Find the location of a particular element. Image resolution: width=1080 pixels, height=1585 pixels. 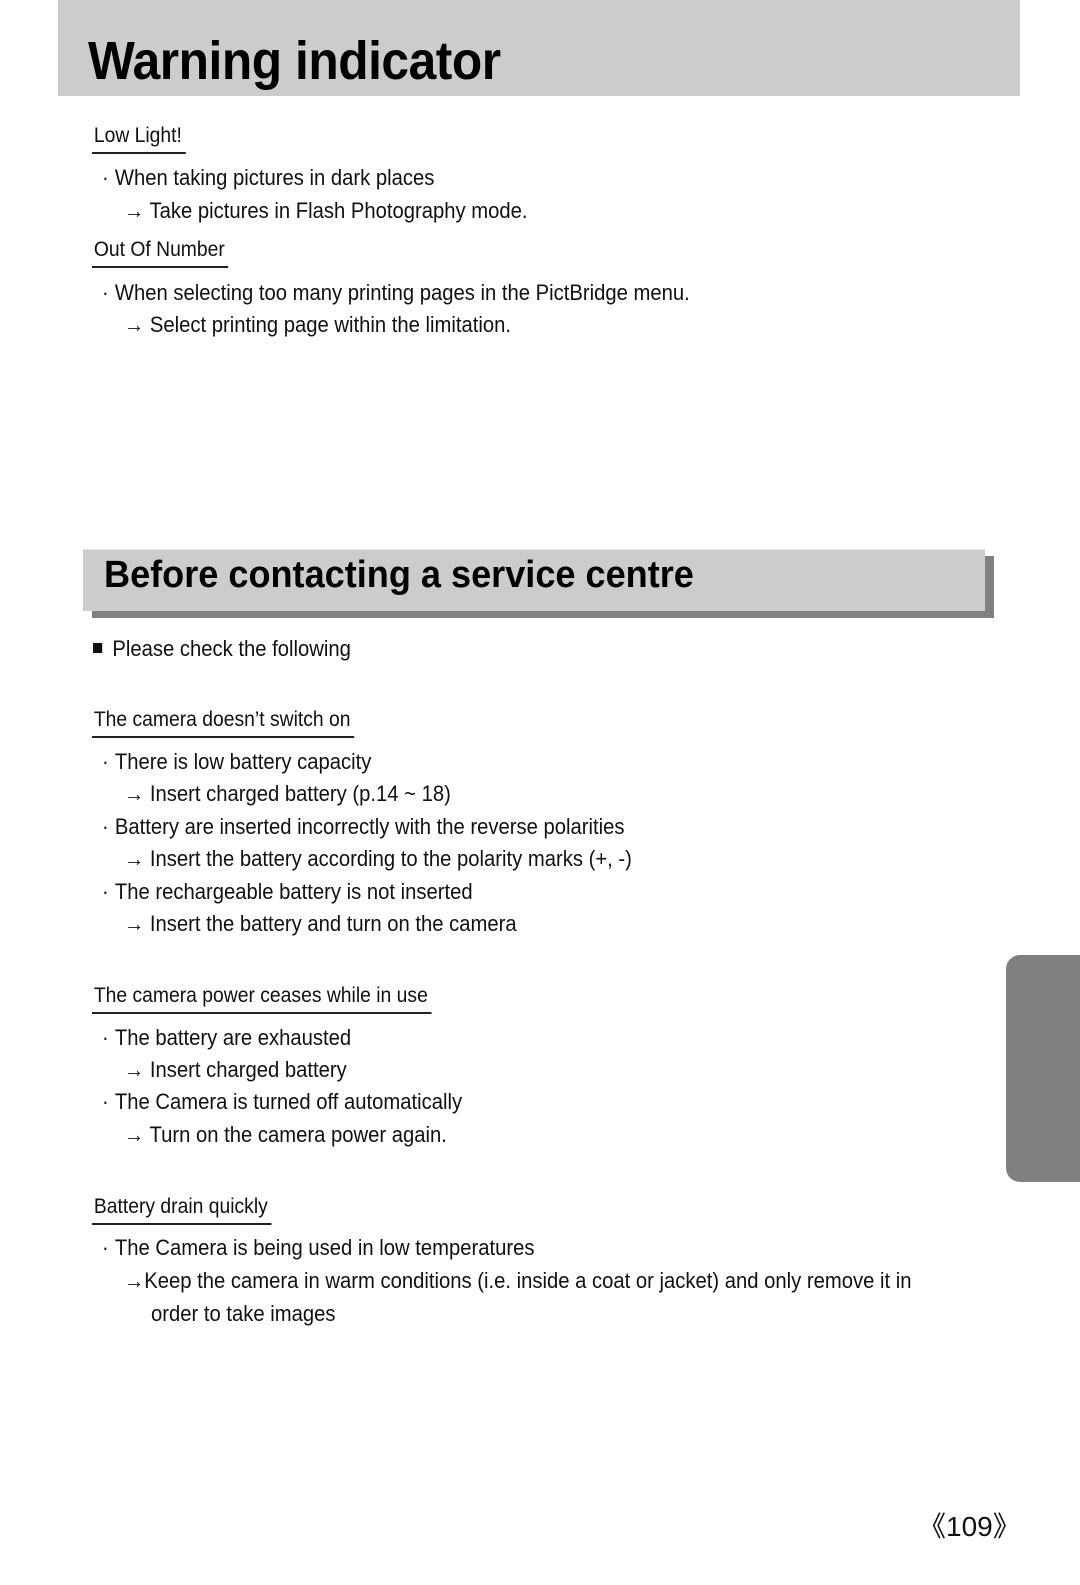

section-band: Before contacting a service centre is located at coordinates (534, 580).